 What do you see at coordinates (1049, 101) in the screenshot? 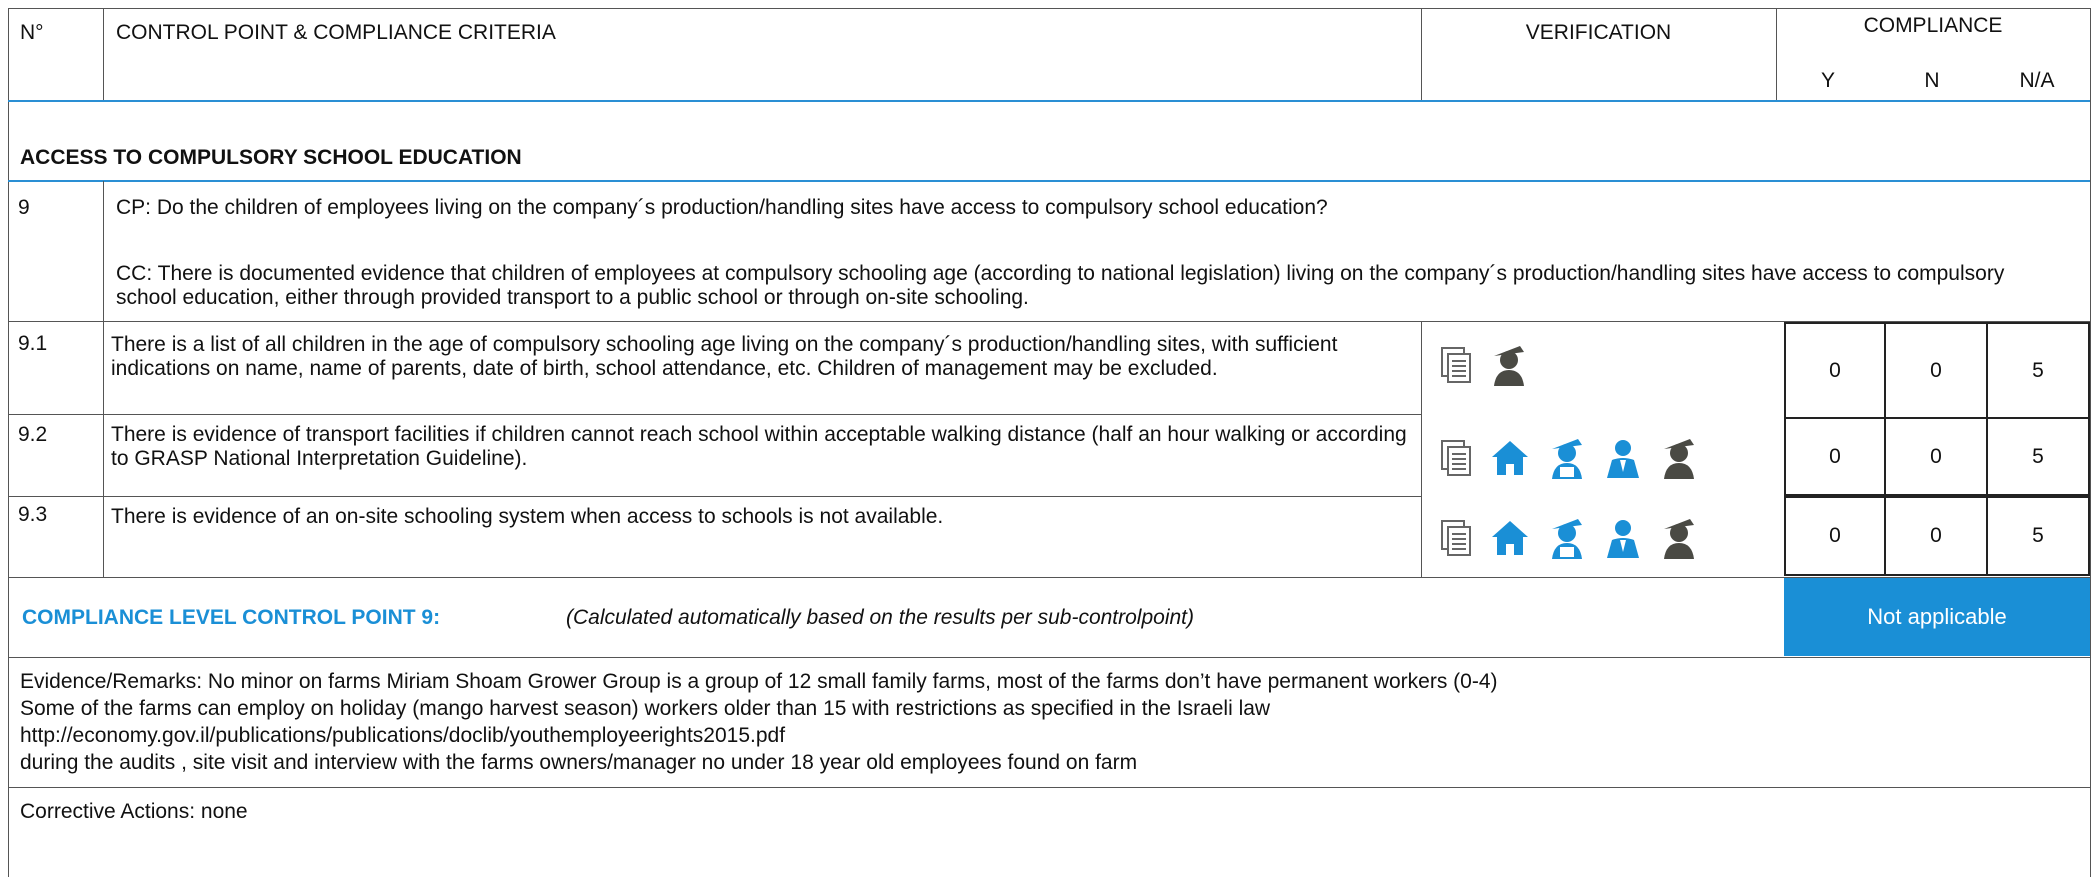
I see `header-divider` at bounding box center [1049, 101].